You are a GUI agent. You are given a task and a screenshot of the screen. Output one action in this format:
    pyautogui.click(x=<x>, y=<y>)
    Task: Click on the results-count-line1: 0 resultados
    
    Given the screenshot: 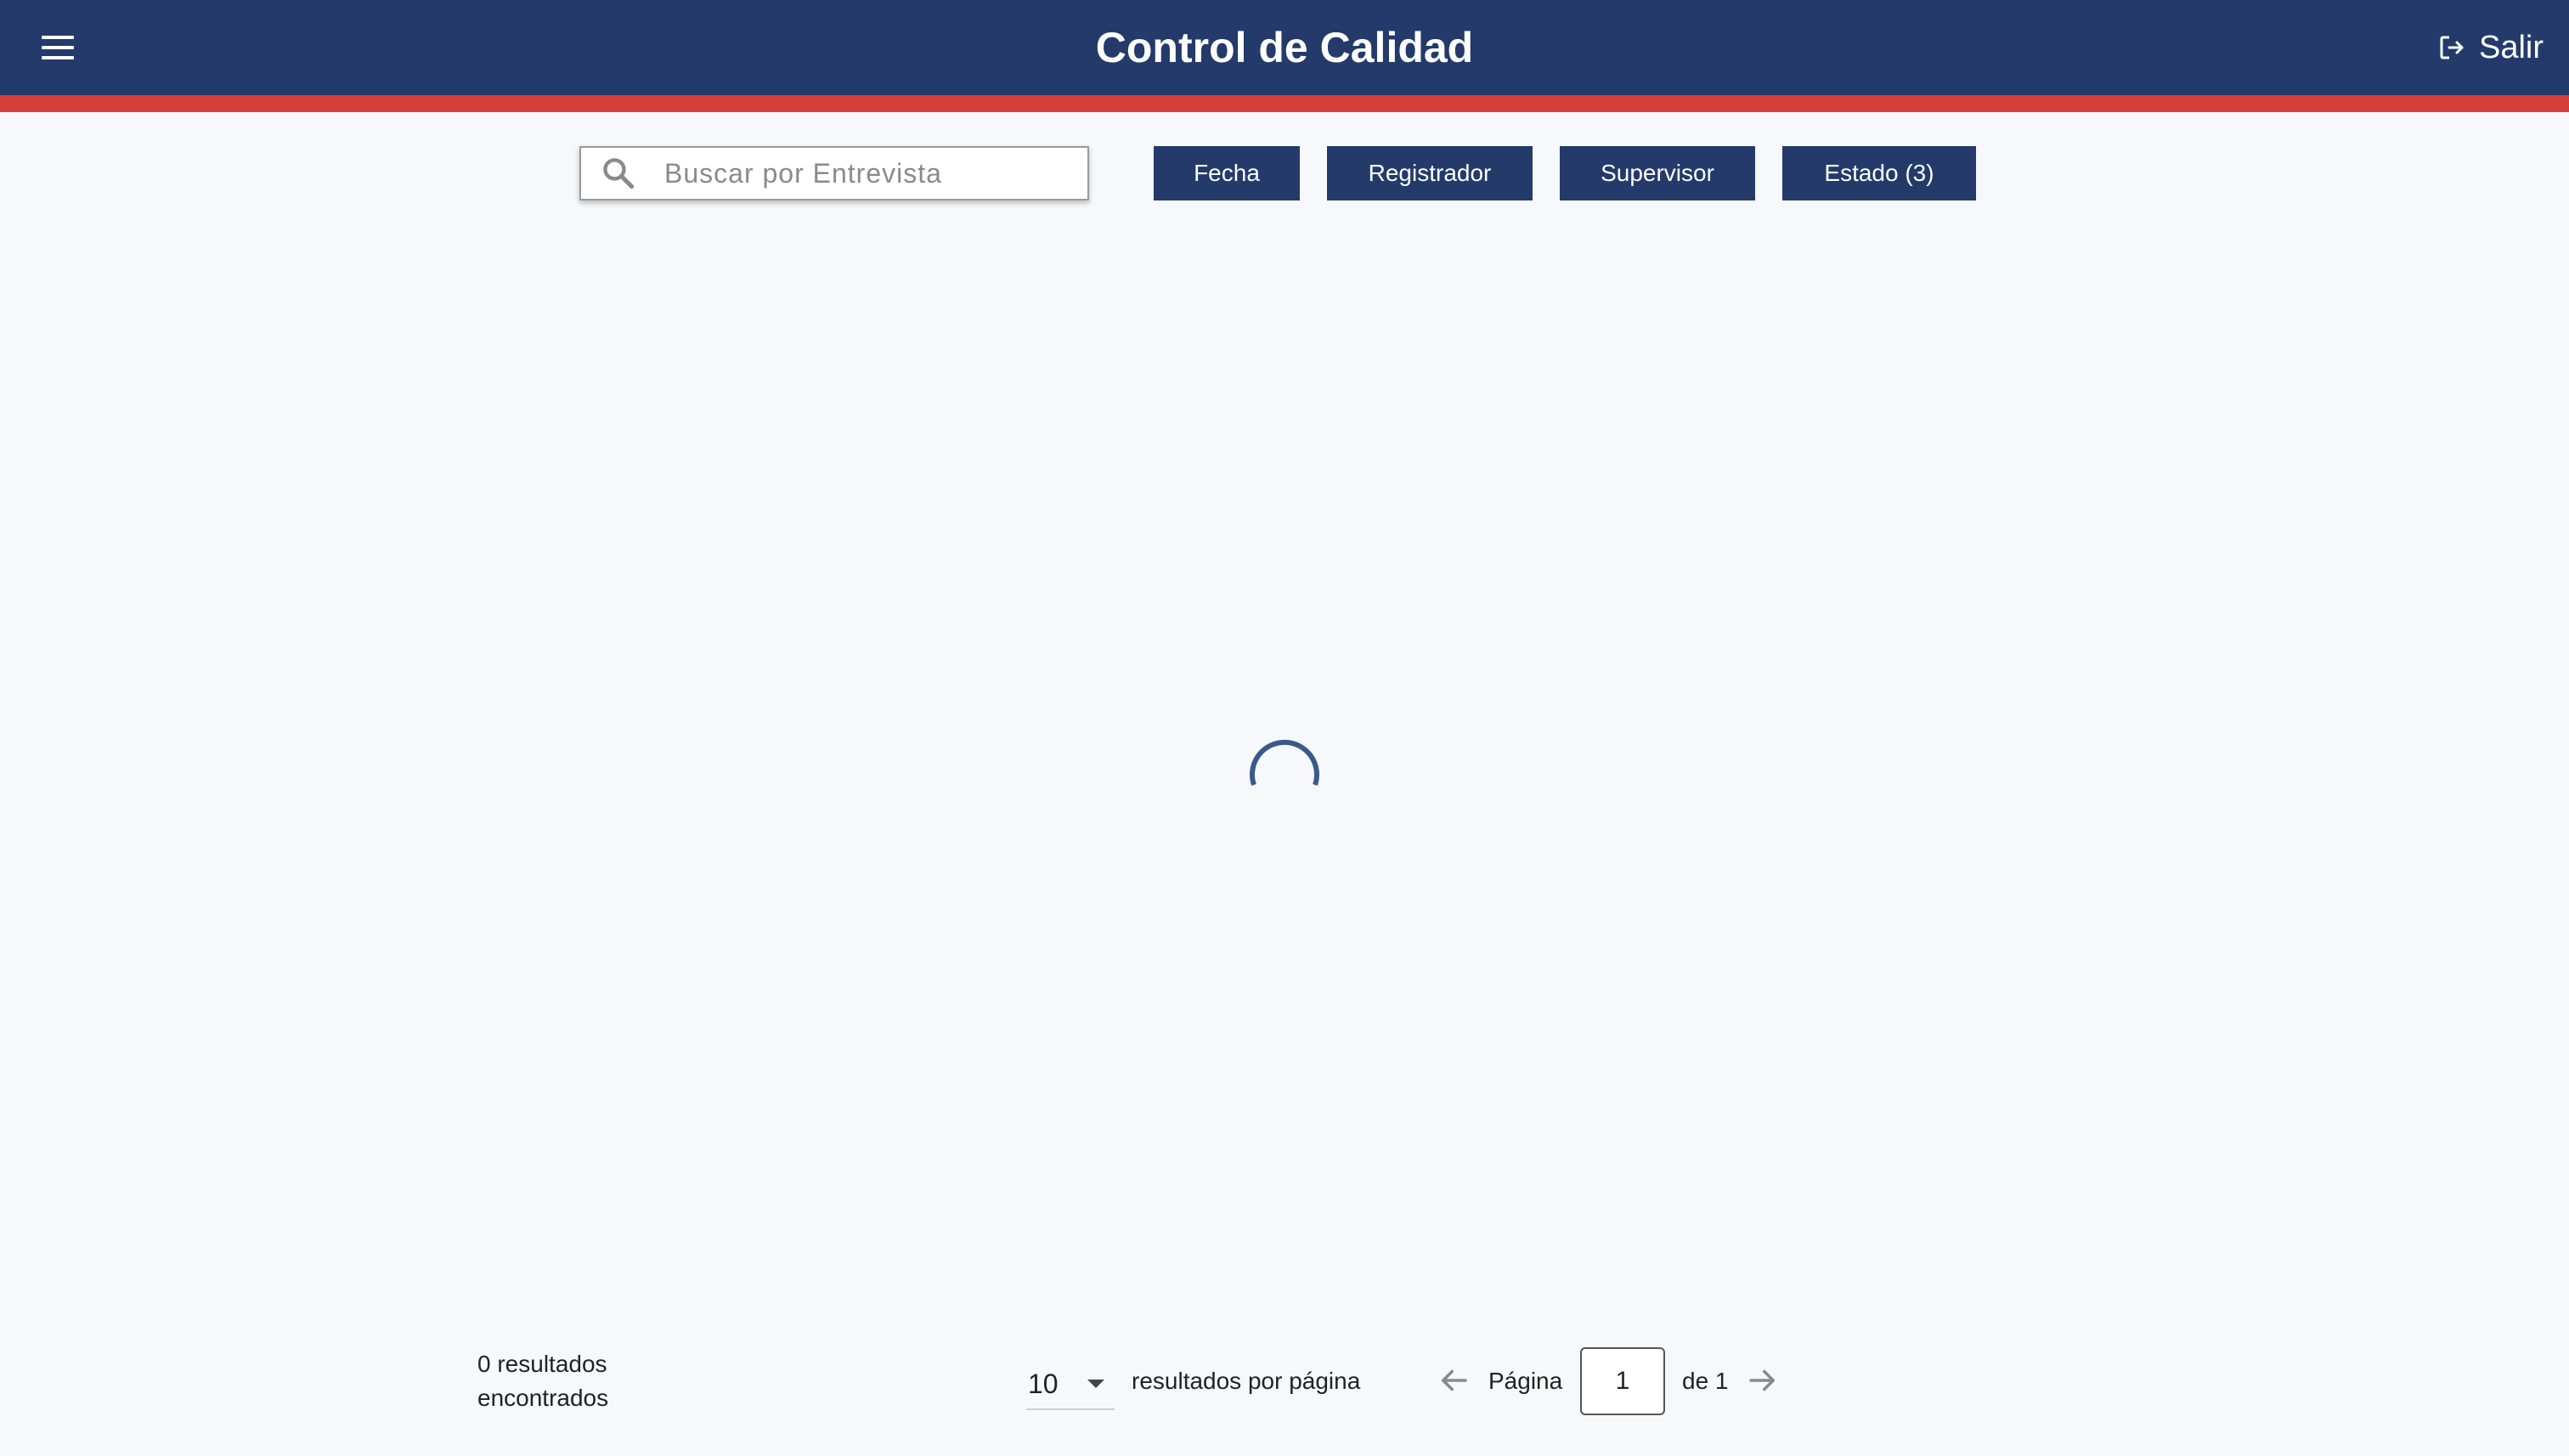 What is the action you would take?
    pyautogui.click(x=542, y=1364)
    